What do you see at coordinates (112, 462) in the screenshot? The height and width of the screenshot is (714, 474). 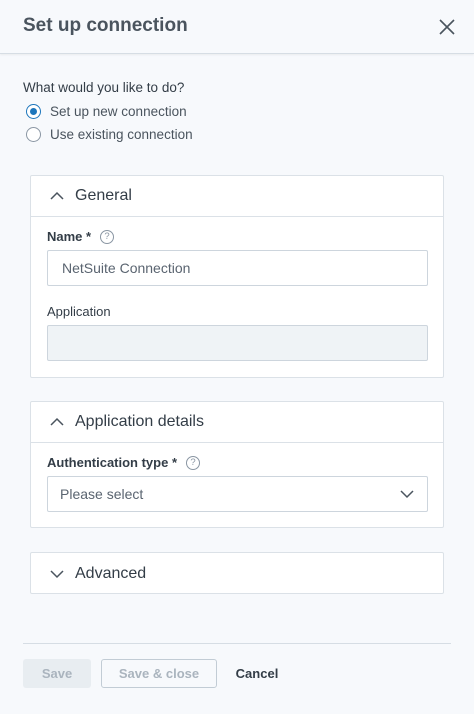 I see `auth-type-label-text: Authentication type *` at bounding box center [112, 462].